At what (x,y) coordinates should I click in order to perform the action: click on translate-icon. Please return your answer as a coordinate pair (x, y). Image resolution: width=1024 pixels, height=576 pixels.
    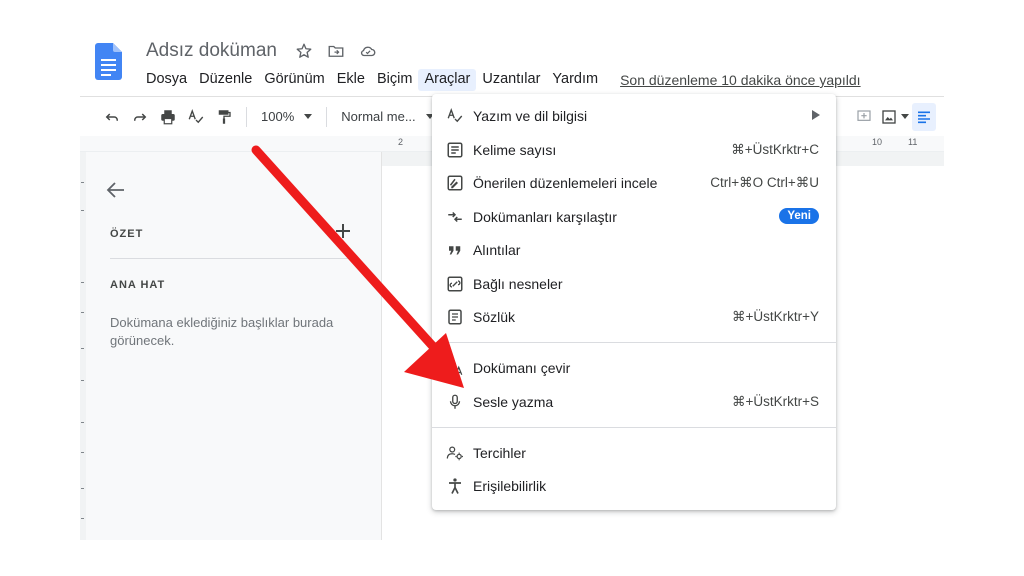
    Looking at the image, I should click on (455, 368).